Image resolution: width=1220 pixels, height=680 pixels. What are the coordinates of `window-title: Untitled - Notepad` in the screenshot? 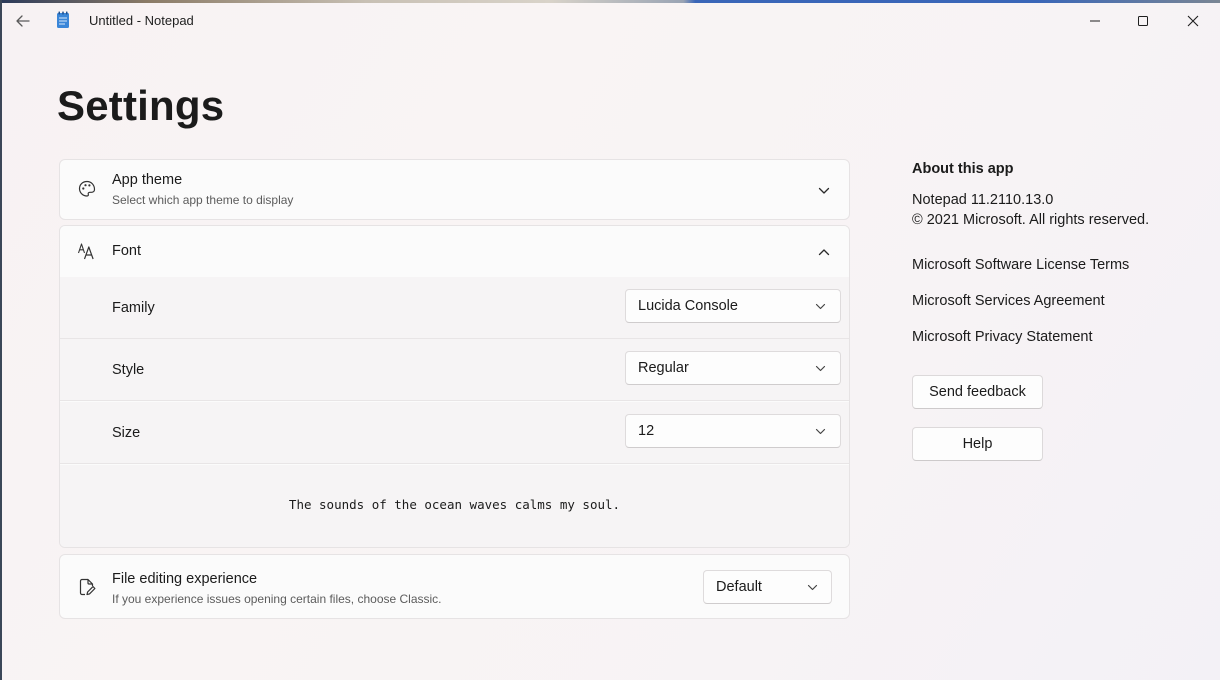 It's located at (141, 20).